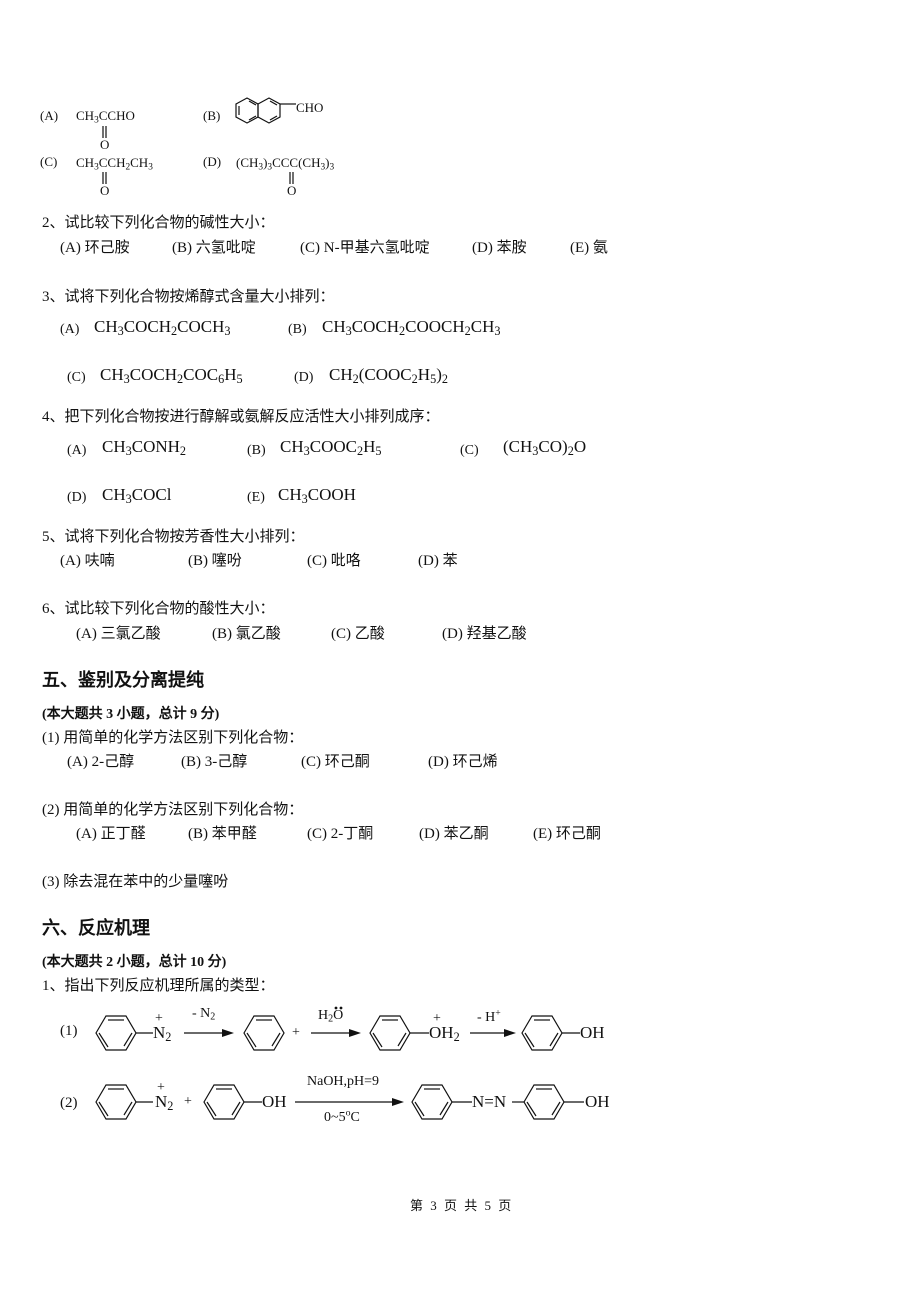 The width and height of the screenshot is (920, 1302). Describe the element at coordinates (135, 882) in the screenshot. I see `section-5-p3-title: (3) 除去混在苯中的少量噻吩` at that location.